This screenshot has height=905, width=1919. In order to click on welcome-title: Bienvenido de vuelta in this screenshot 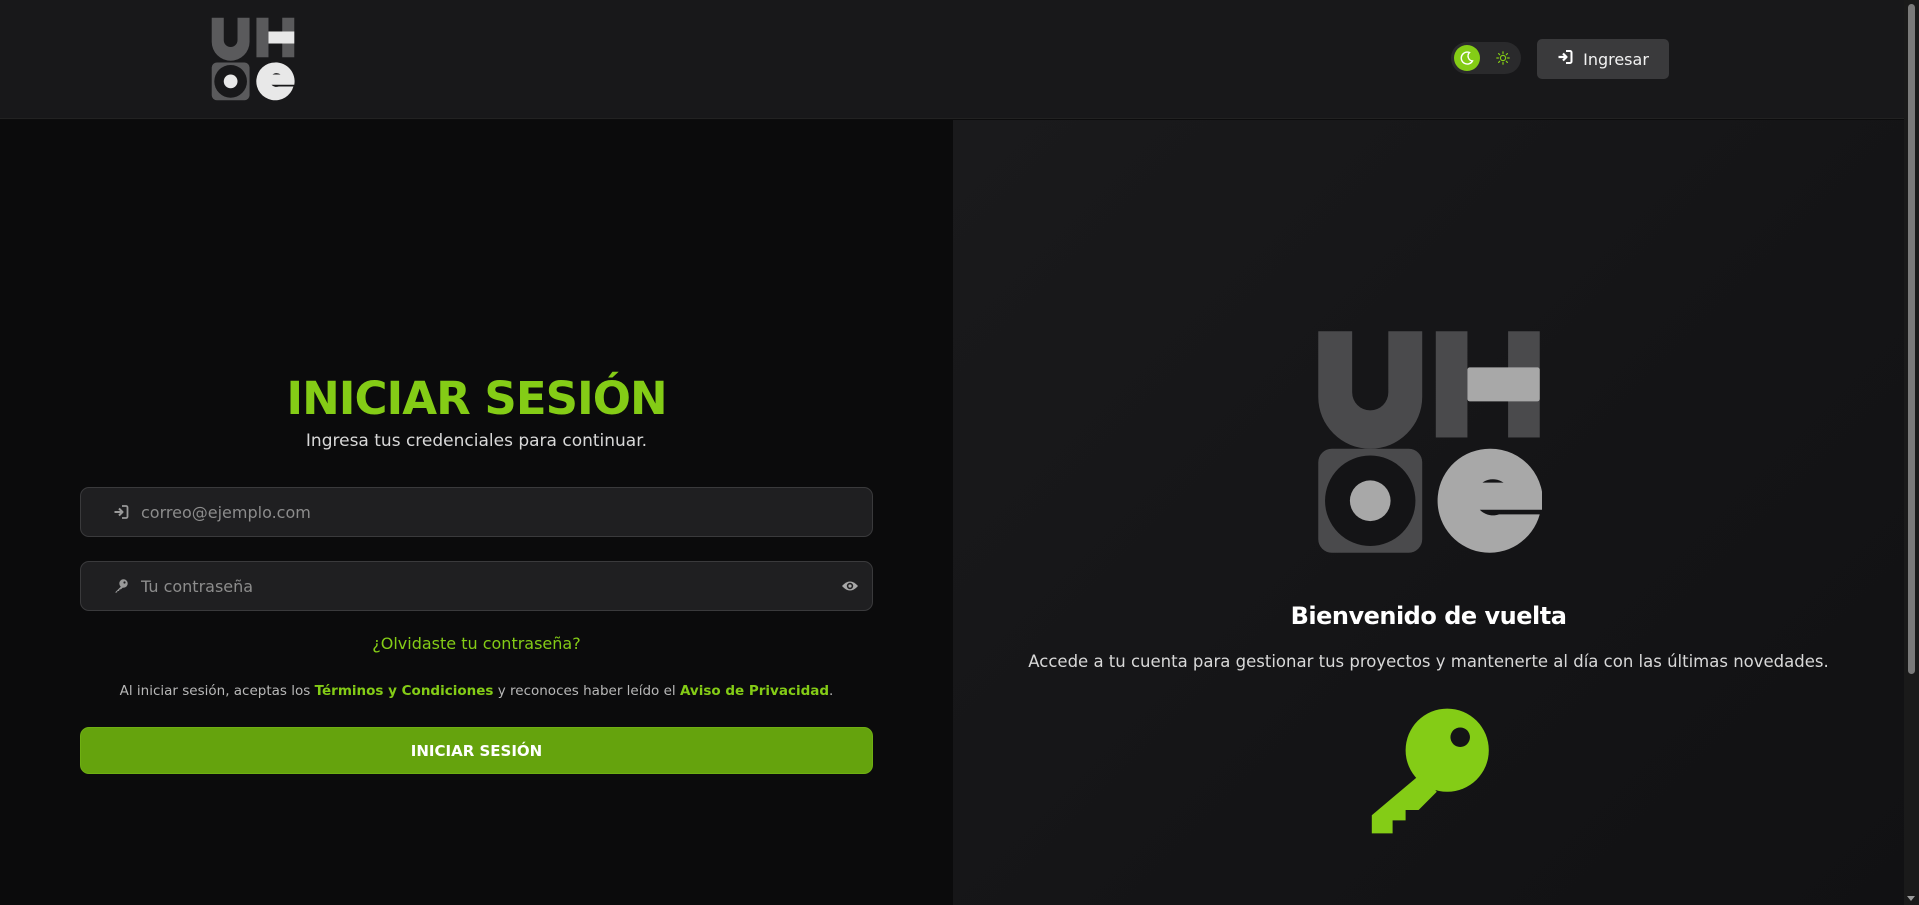, I will do `click(1428, 616)`.